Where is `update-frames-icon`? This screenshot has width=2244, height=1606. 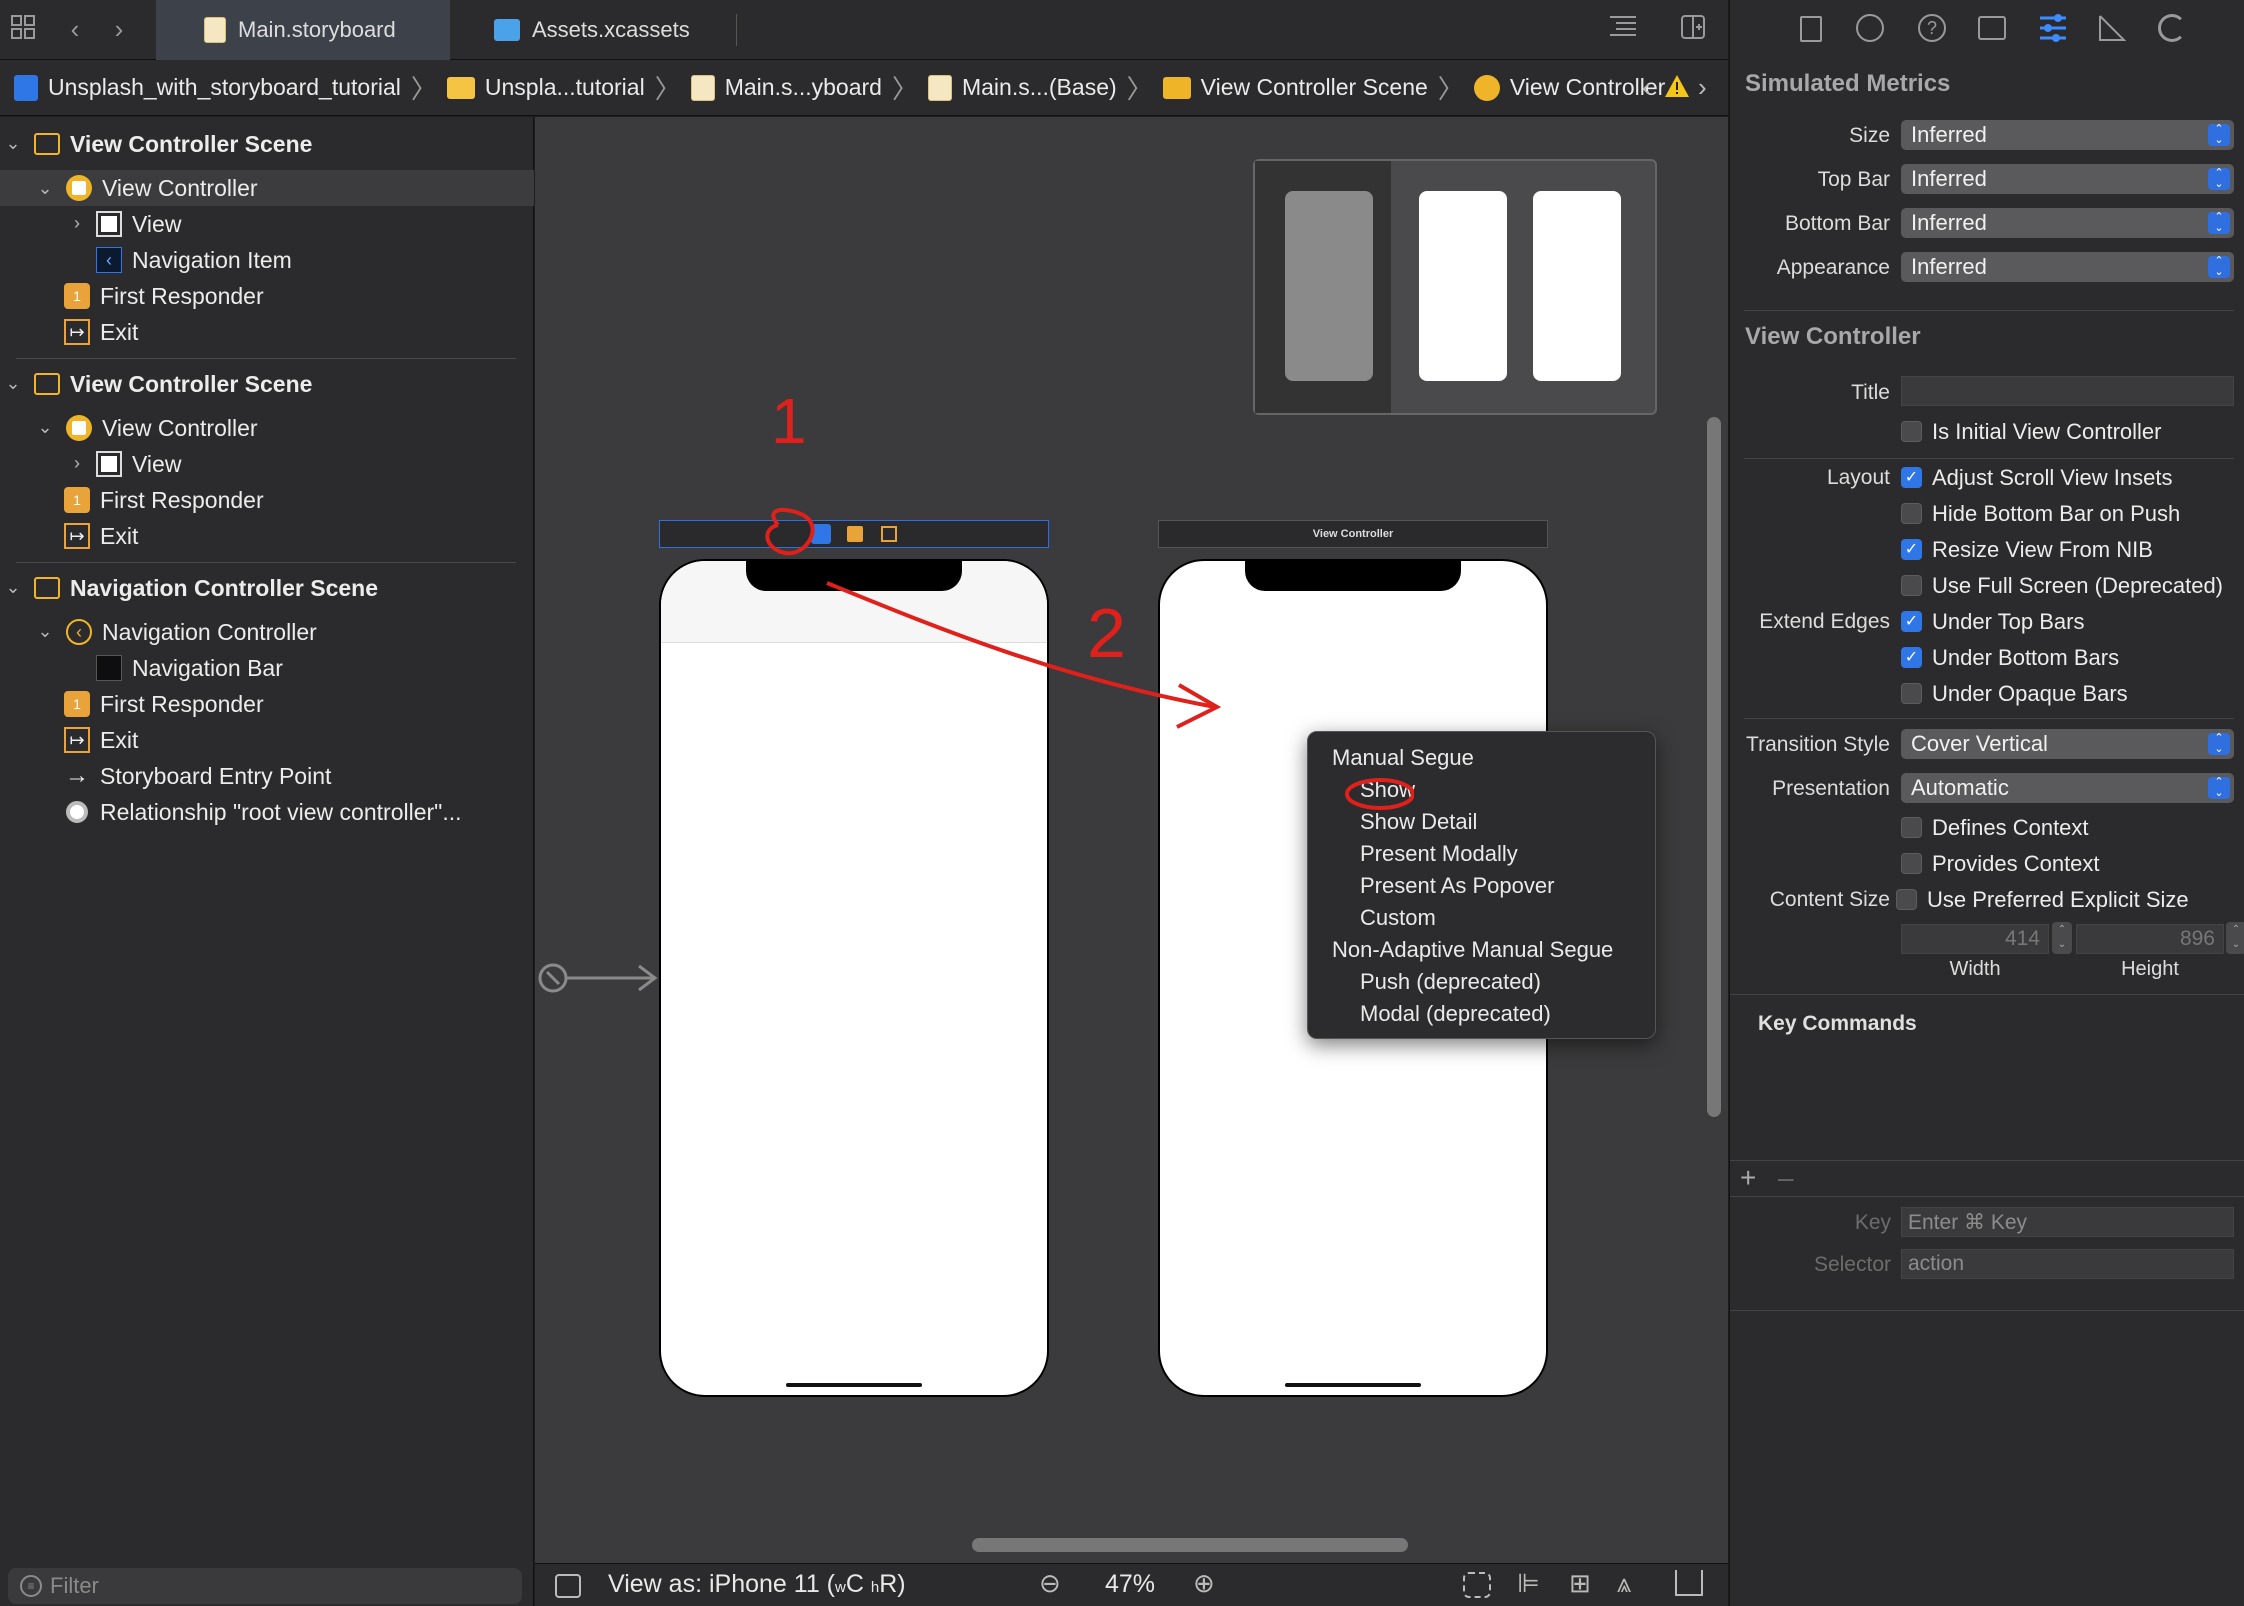
update-frames-icon is located at coordinates (1477, 1585).